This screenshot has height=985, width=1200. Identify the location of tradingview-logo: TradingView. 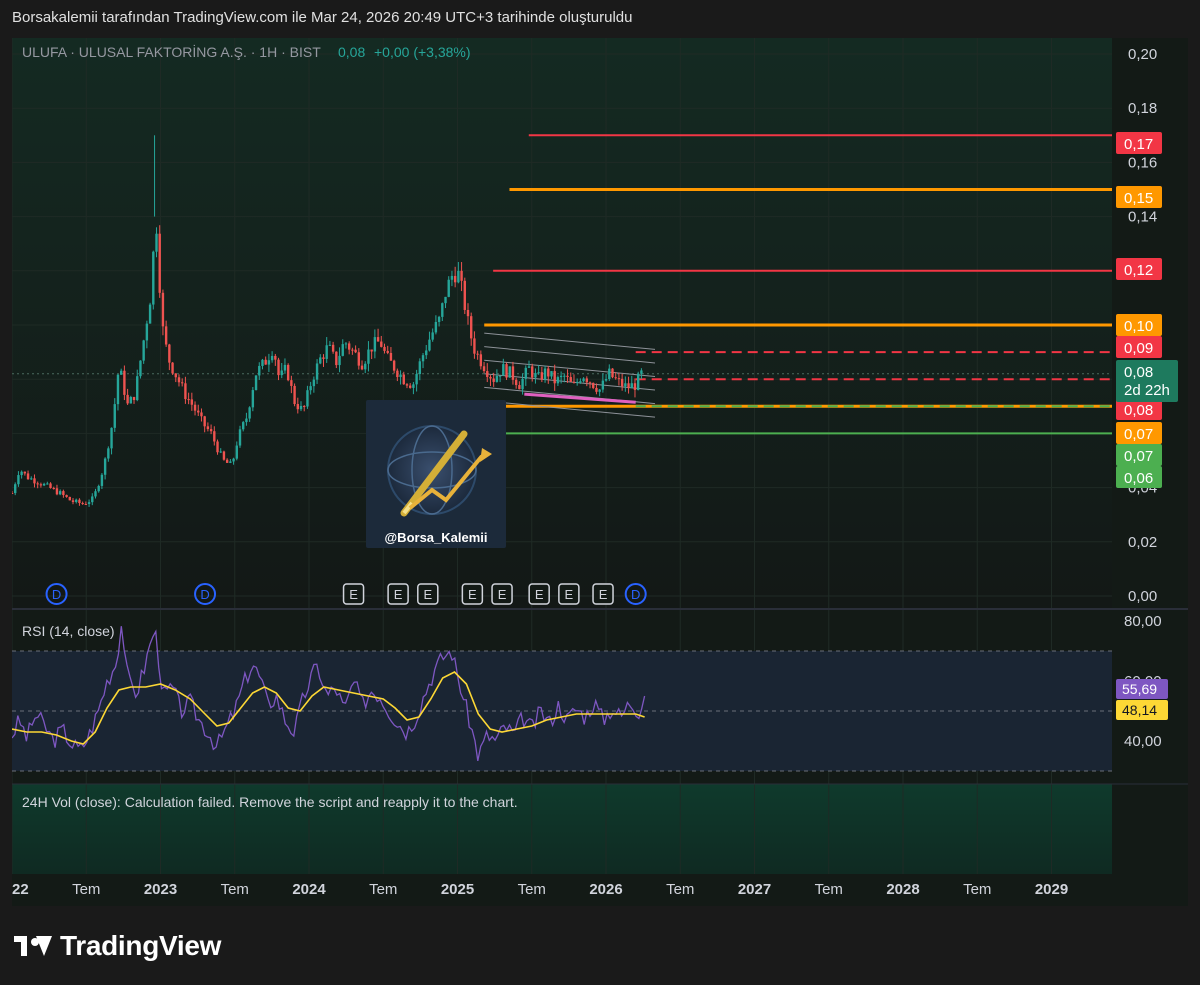
(117, 946).